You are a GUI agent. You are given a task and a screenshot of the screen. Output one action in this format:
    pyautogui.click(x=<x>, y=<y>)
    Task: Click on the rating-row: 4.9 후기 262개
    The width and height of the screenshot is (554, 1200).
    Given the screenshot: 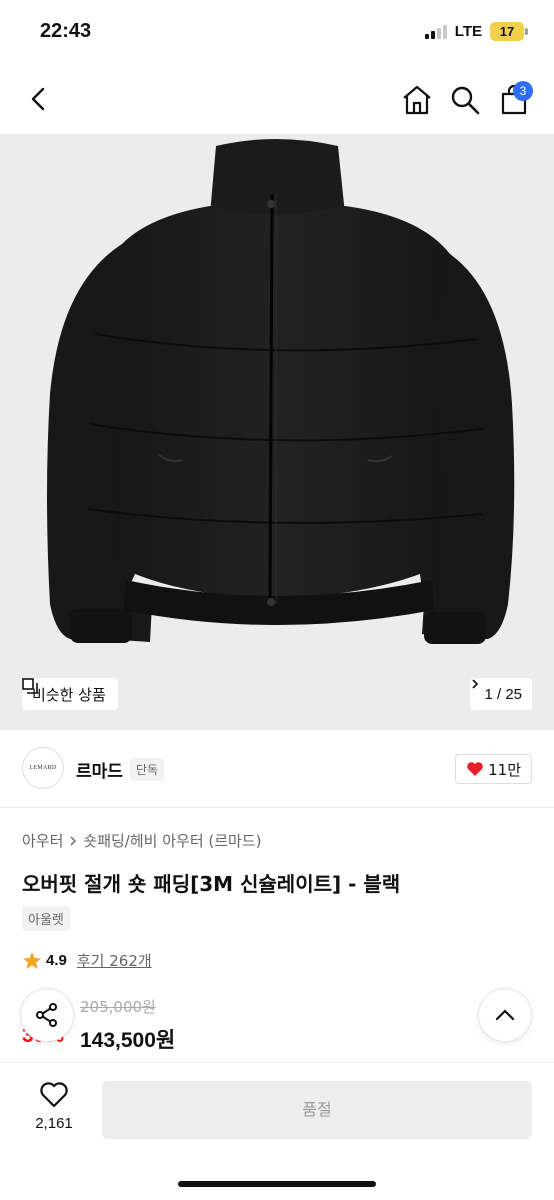 What is the action you would take?
    pyautogui.click(x=87, y=960)
    